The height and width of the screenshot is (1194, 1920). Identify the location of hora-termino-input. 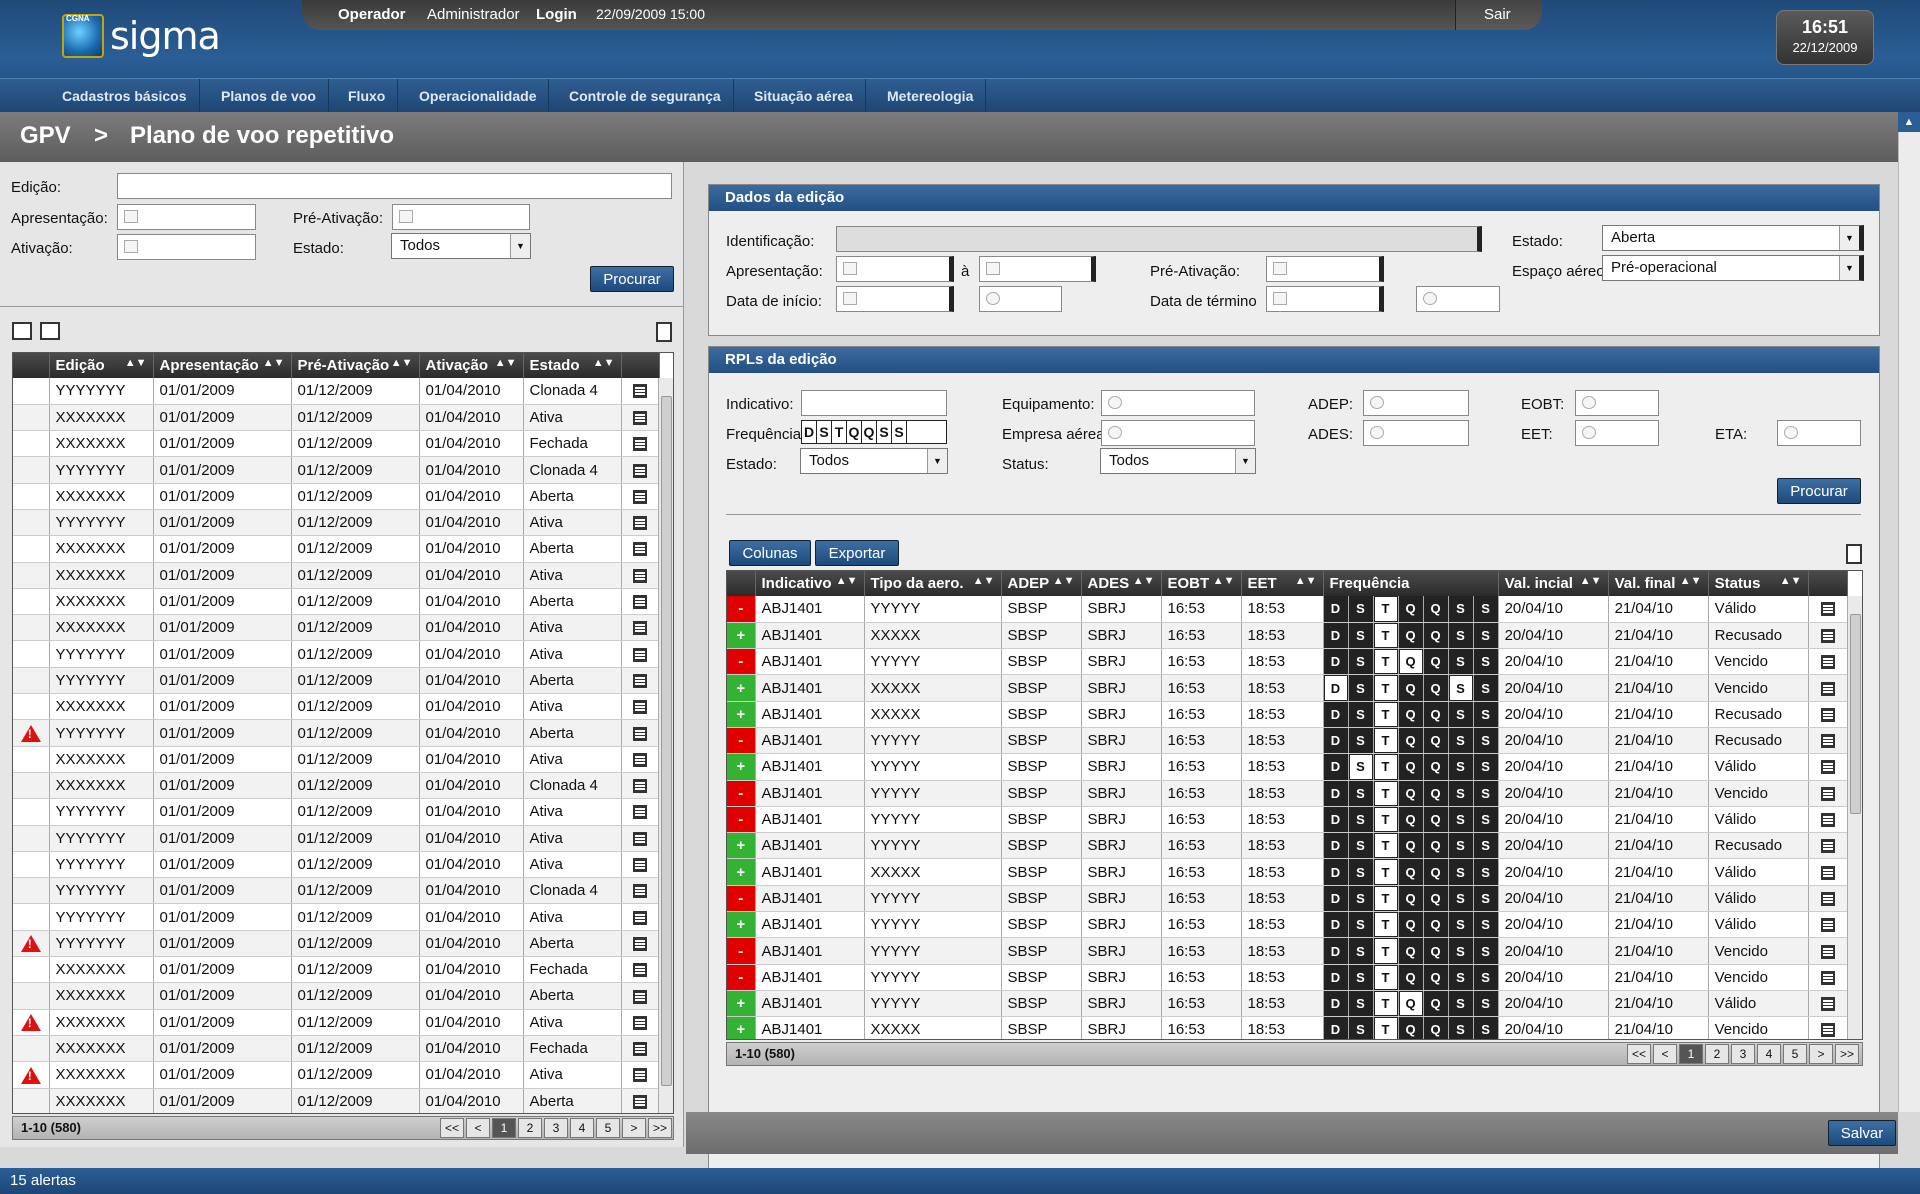
(1458, 299).